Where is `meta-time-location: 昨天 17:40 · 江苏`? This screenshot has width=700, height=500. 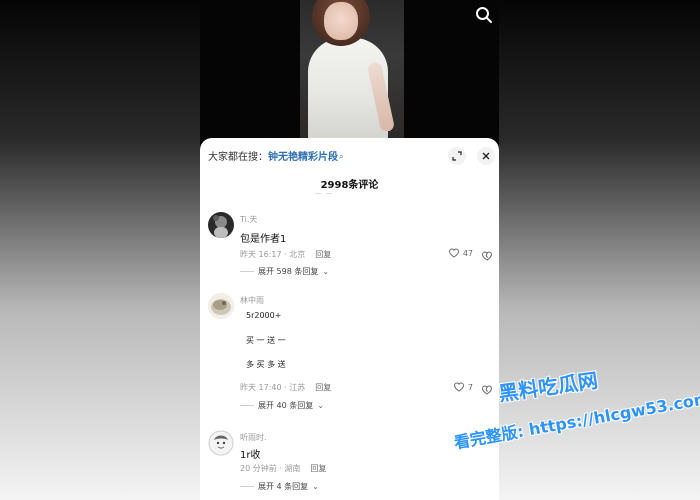
meta-time-location: 昨天 17:40 · 江苏 is located at coordinates (273, 387).